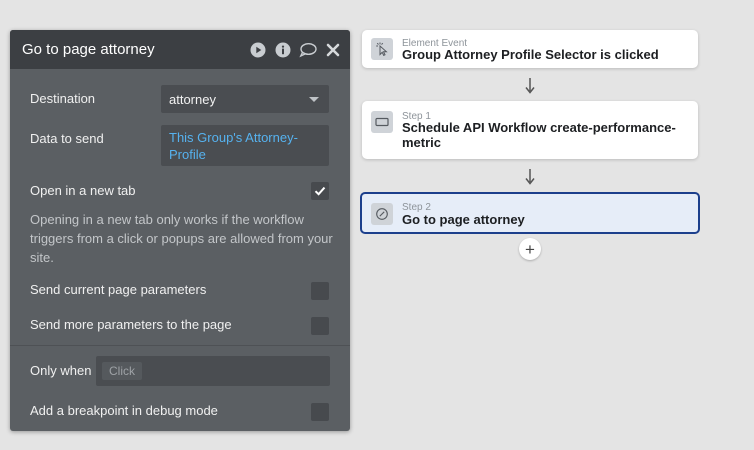 The width and height of the screenshot is (754, 450). I want to click on comment-icon, so click(308, 50).